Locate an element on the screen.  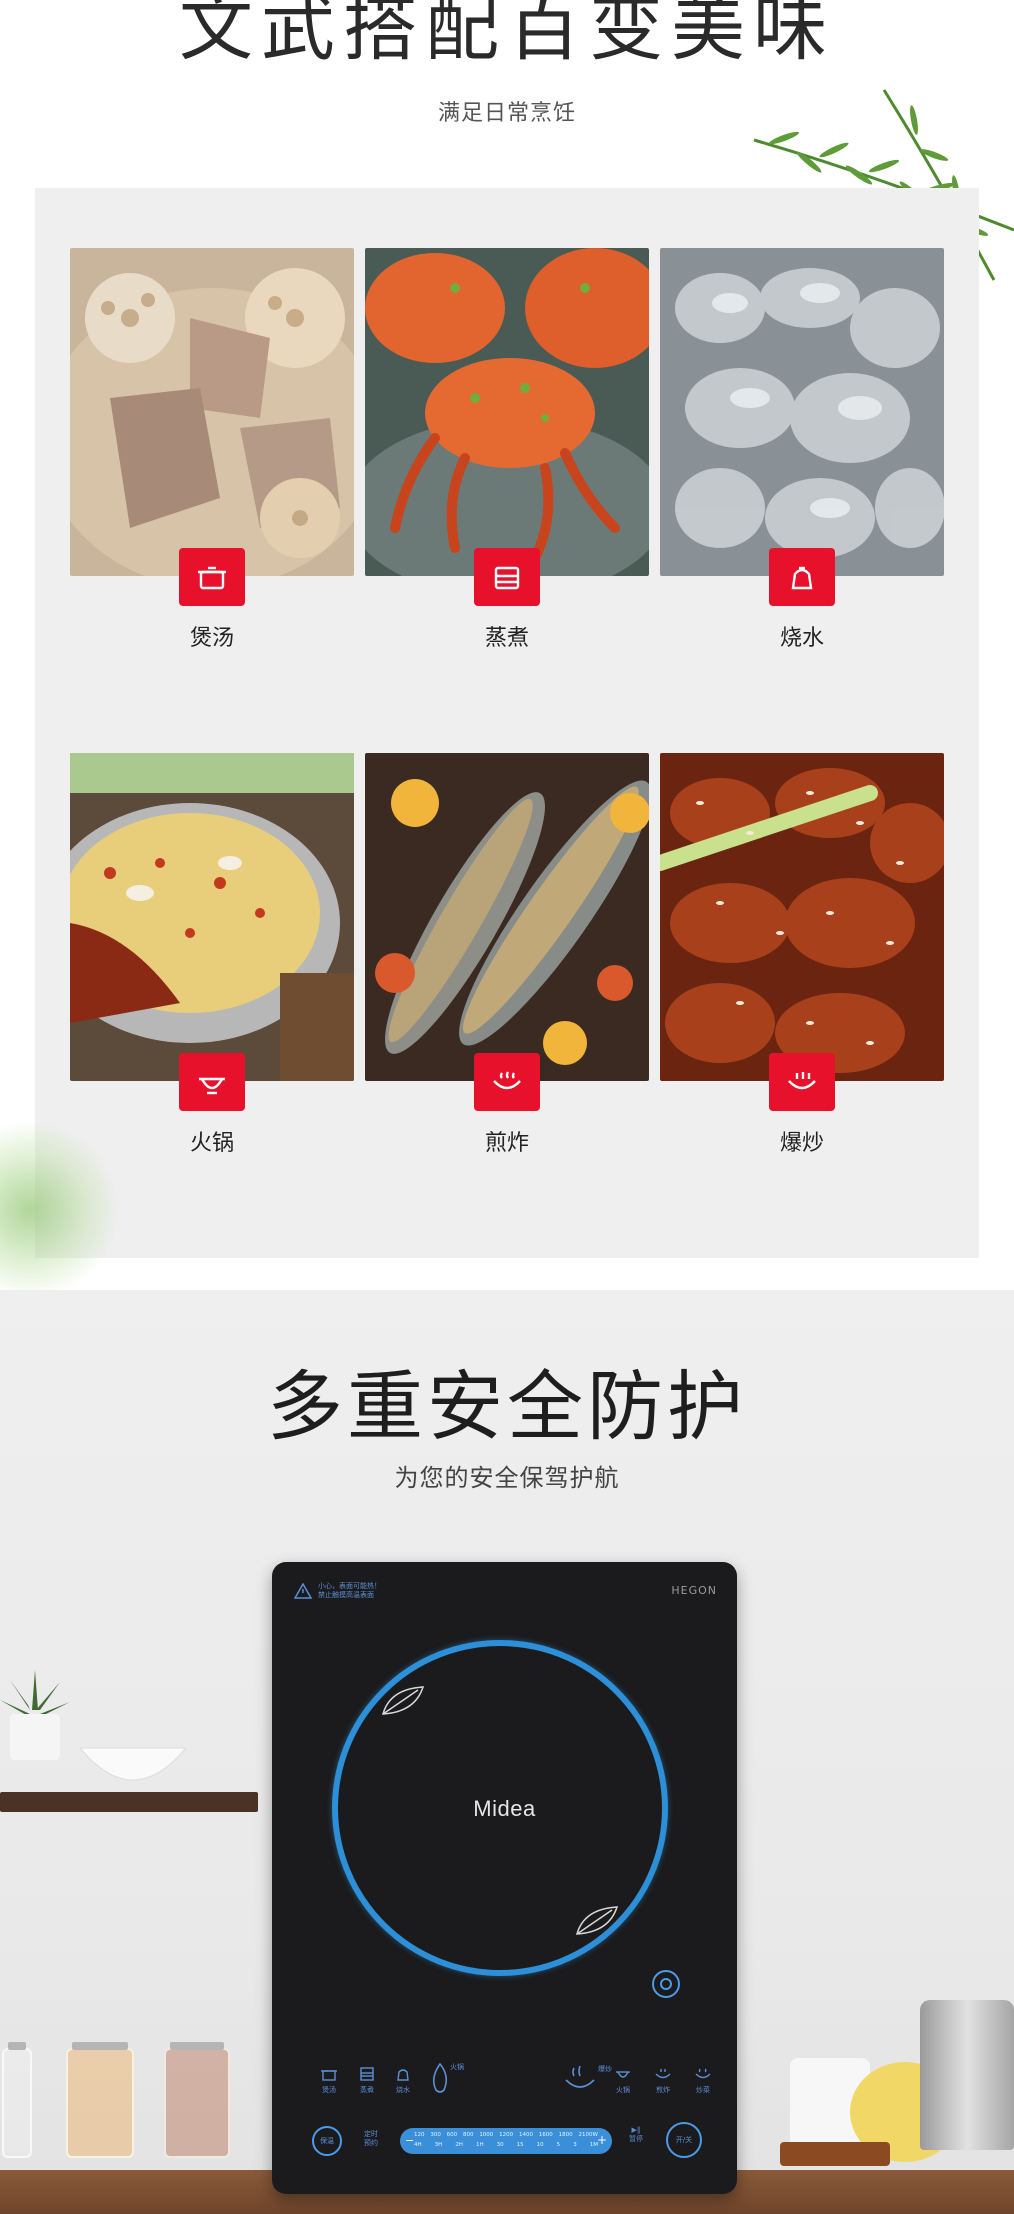
hotpot-food-image is located at coordinates (212, 917).